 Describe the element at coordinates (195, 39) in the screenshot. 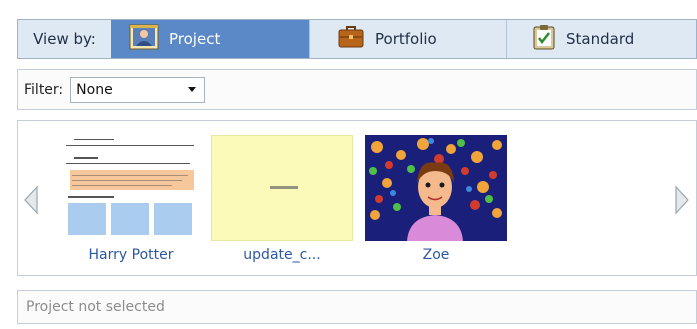

I see `tab-project-label: Project` at that location.